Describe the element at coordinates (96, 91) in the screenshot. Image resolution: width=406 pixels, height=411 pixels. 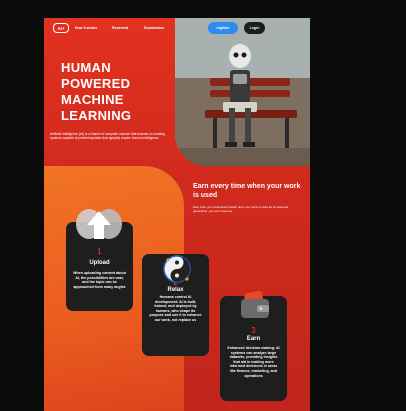
I see `hero-title: HUMAN POWERED MACHINE LEARNING` at that location.